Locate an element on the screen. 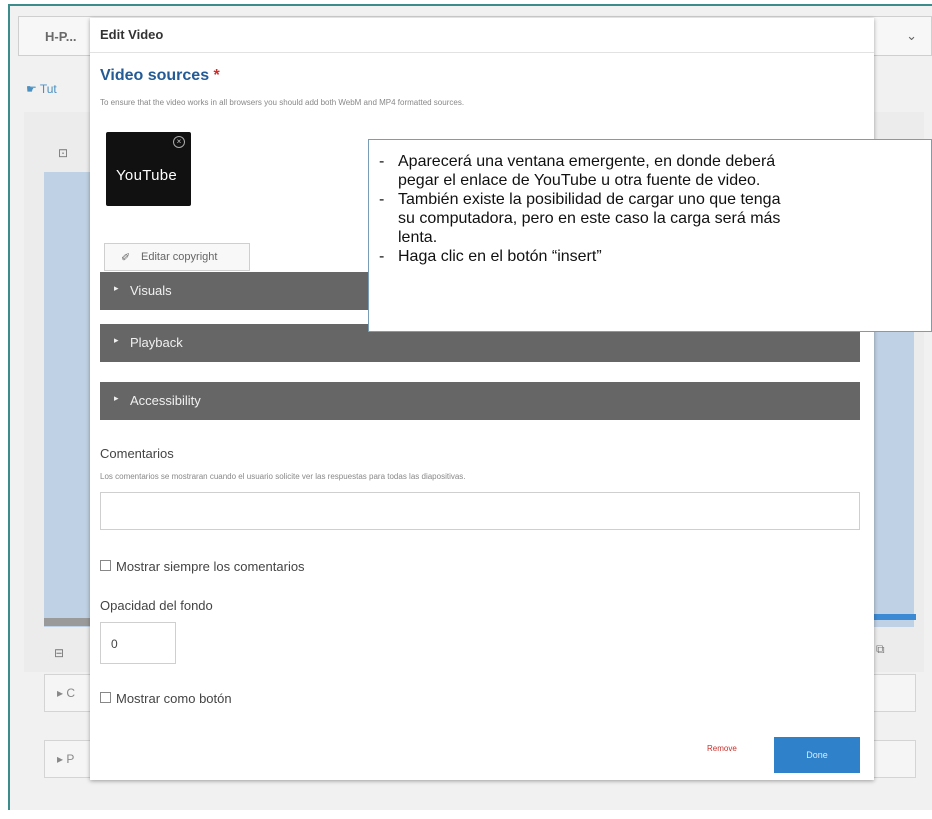 This screenshot has width=932, height=819. video-thumbnail: × YouTube is located at coordinates (148, 169).